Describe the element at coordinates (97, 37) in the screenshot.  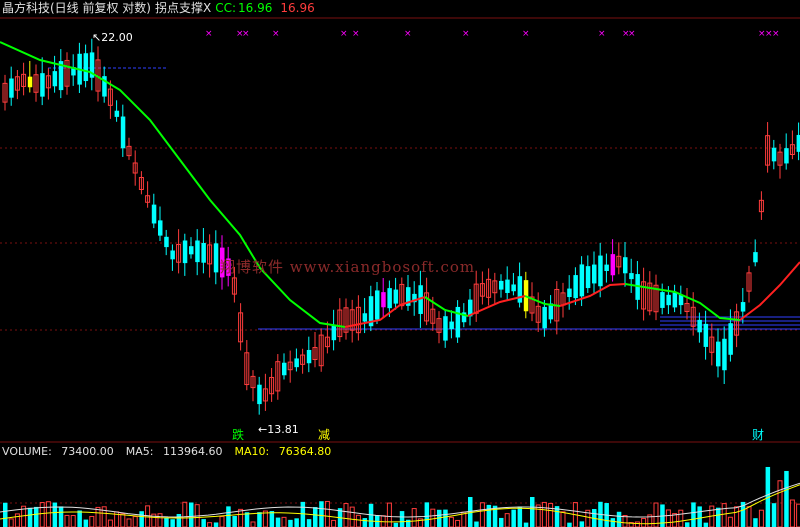
I see `arrow-left-icon: ↖` at that location.